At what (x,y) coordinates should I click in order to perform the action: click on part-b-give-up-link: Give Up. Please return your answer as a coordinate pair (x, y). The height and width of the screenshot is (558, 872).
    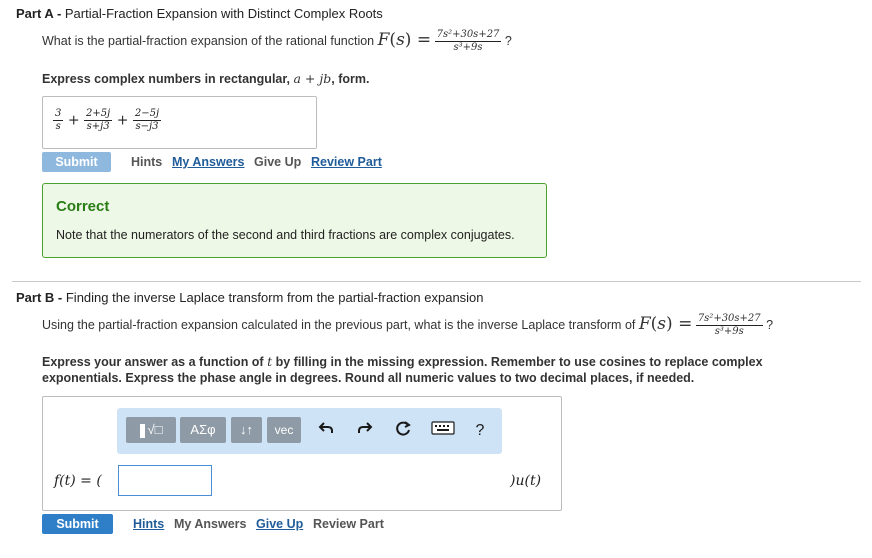
    Looking at the image, I should click on (279, 524).